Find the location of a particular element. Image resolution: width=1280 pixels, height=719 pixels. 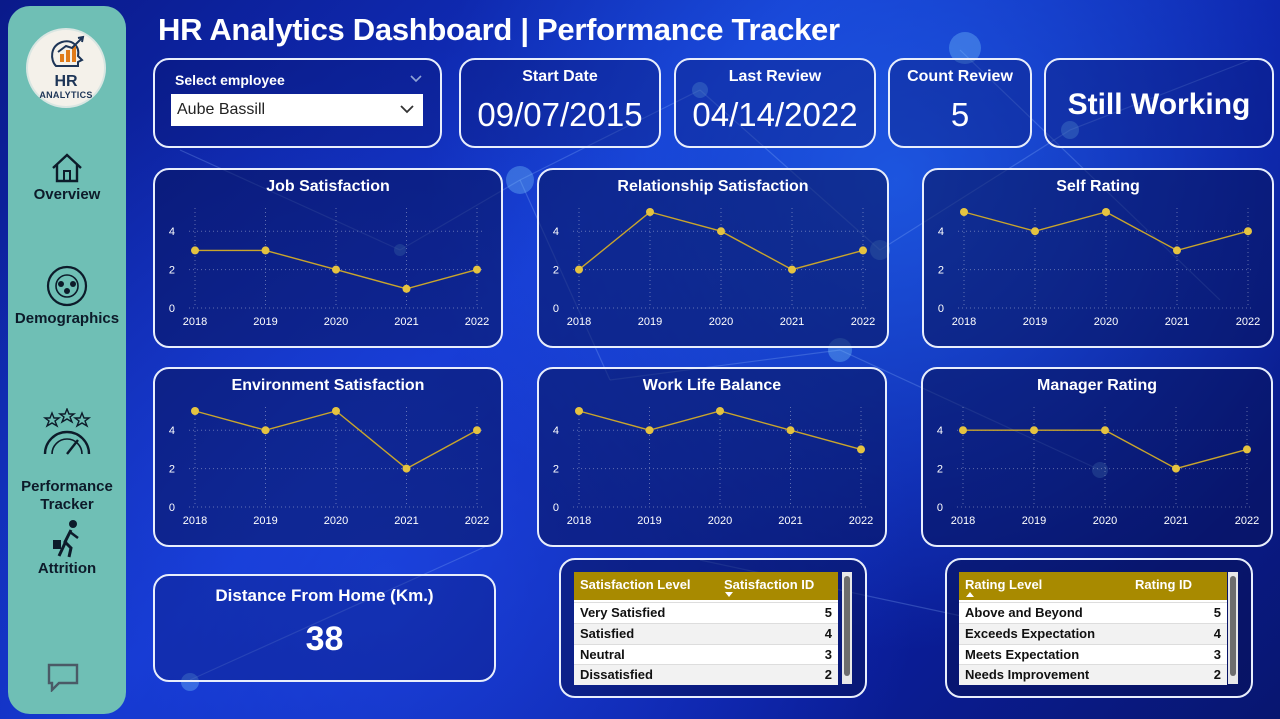

nav-demographics: Demographics is located at coordinates (67, 296).